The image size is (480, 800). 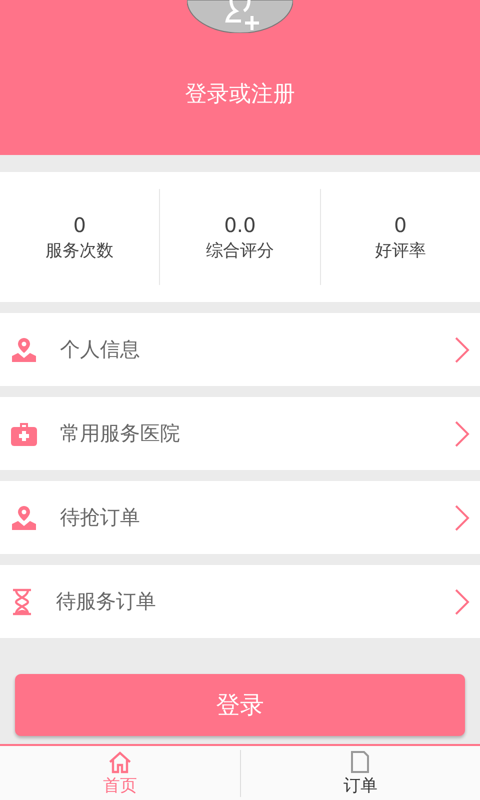 I want to click on tab: 订单, so click(x=360, y=773).